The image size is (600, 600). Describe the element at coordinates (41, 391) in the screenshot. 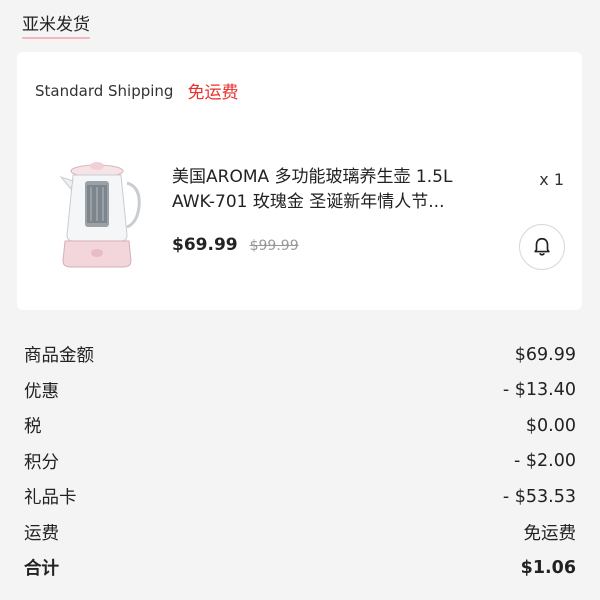

I see `summary-label: 优惠` at that location.